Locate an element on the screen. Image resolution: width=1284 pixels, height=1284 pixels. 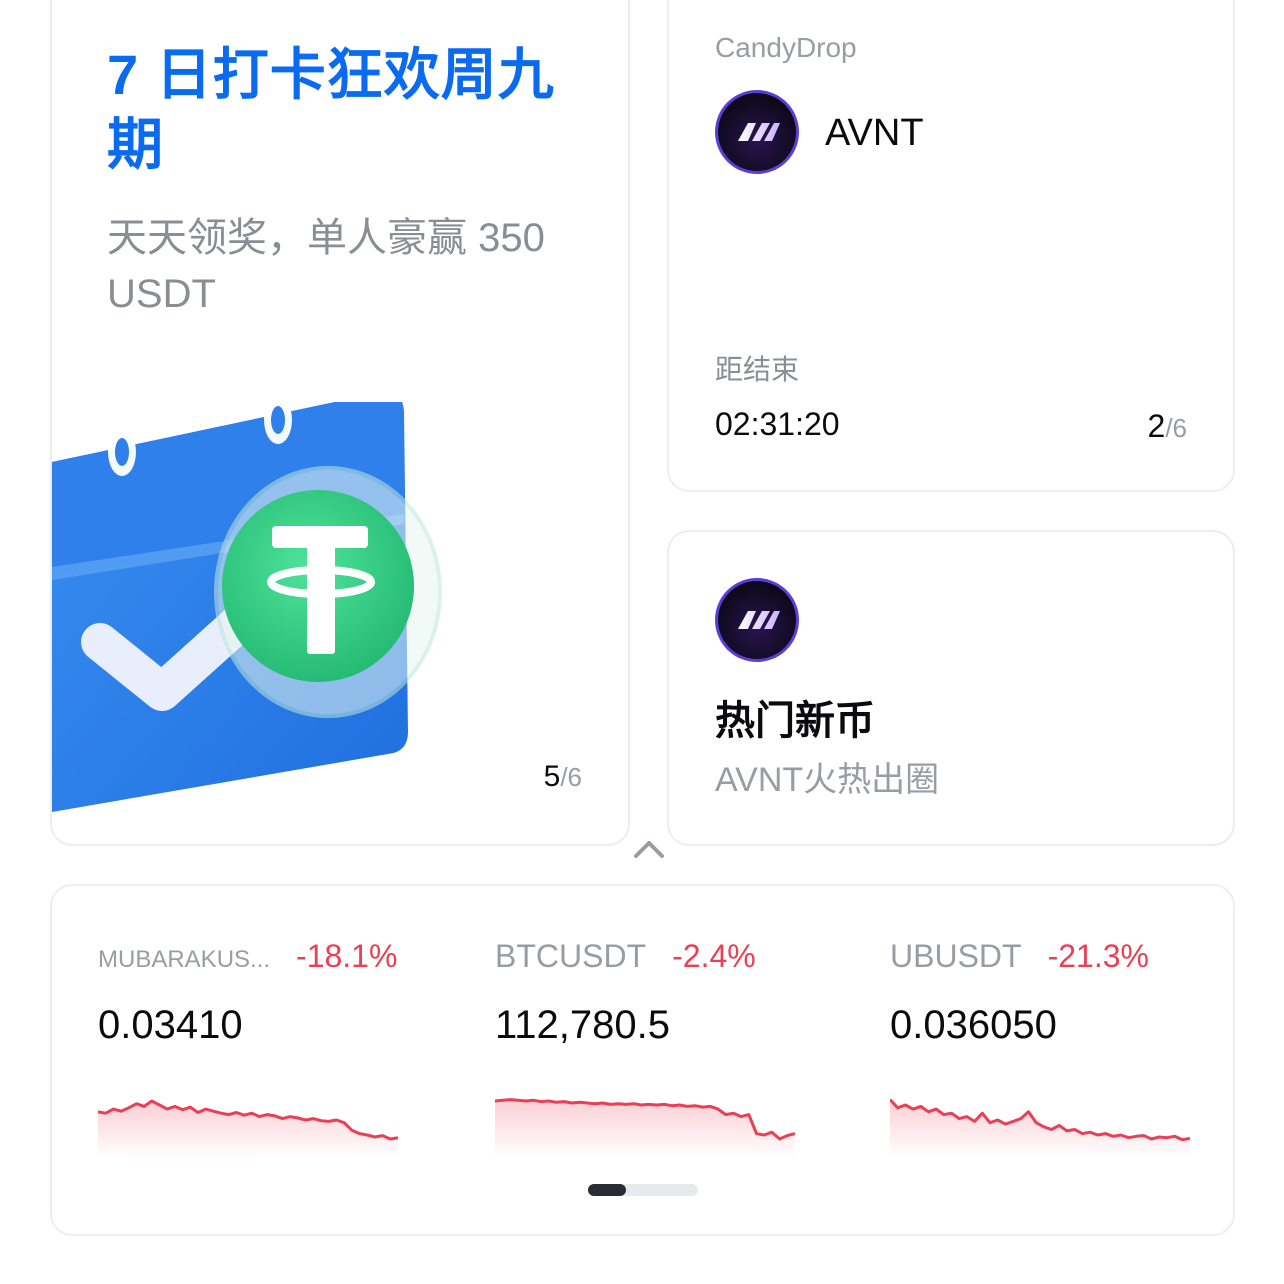
ticker-change: -18.1% is located at coordinates (347, 956).